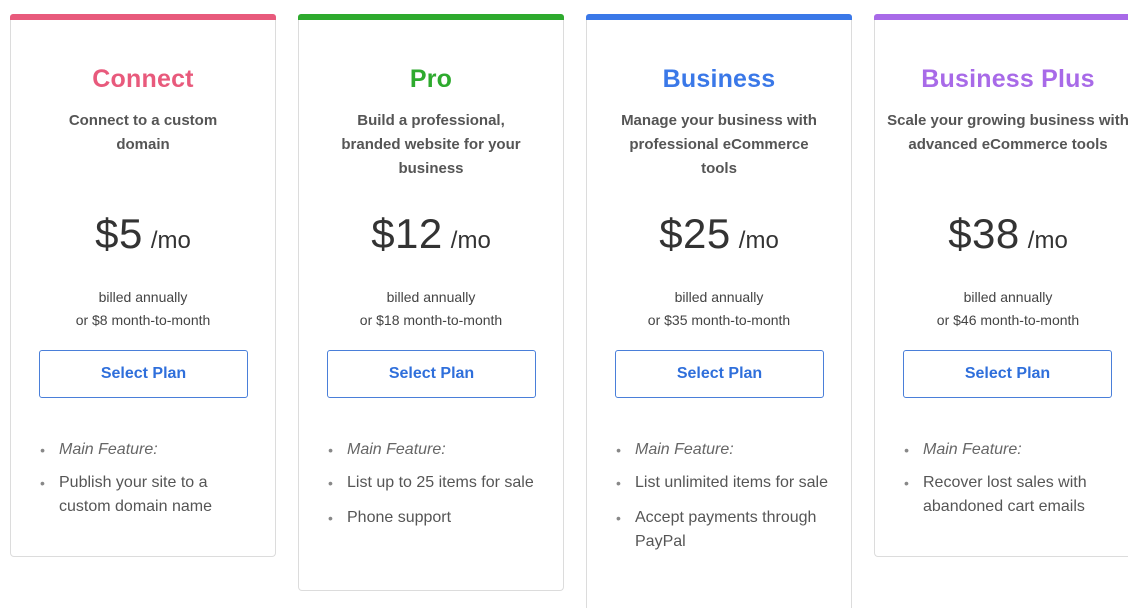  I want to click on plan-price: $12/mo, so click(431, 234).